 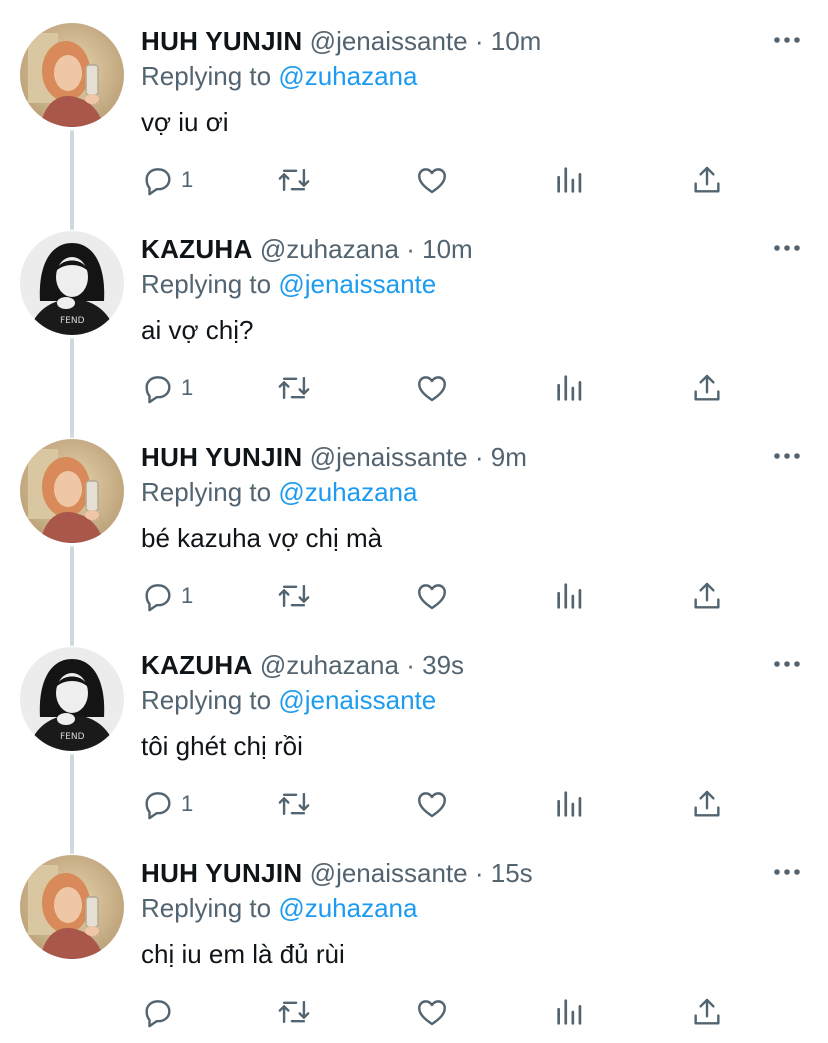 What do you see at coordinates (512, 873) in the screenshot?
I see `timestamp: 15s` at bounding box center [512, 873].